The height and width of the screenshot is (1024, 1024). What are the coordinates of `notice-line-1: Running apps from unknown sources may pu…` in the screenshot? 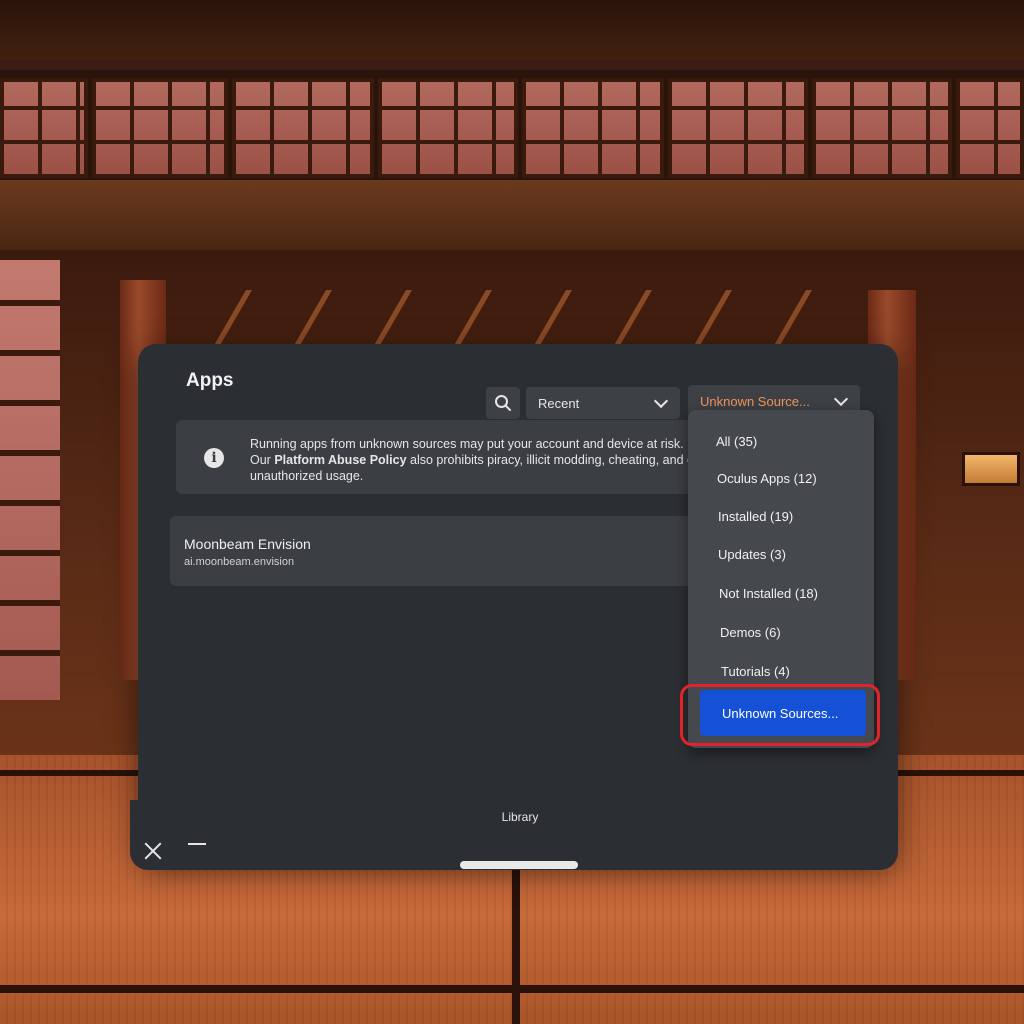 It's located at (467, 444).